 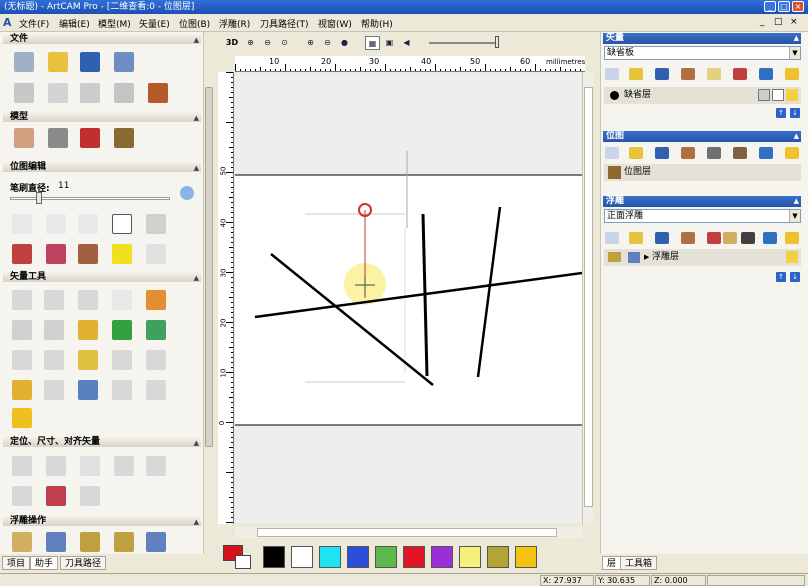 I want to click on section-relief-operations: 浮雕操作 ▲, so click(x=102, y=521).